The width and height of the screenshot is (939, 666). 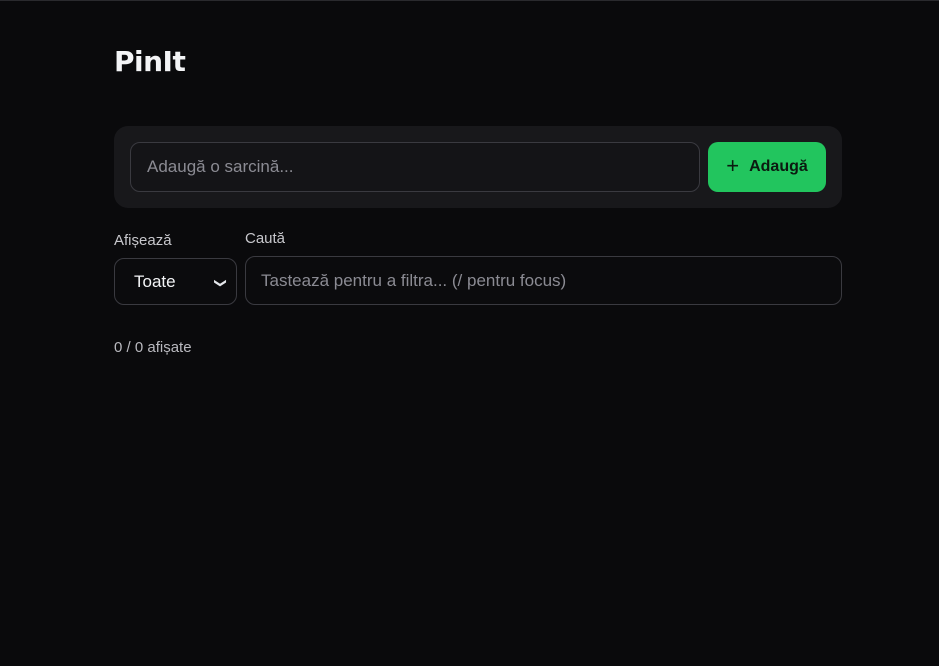 I want to click on filter-selected-value: Toate, so click(x=155, y=281).